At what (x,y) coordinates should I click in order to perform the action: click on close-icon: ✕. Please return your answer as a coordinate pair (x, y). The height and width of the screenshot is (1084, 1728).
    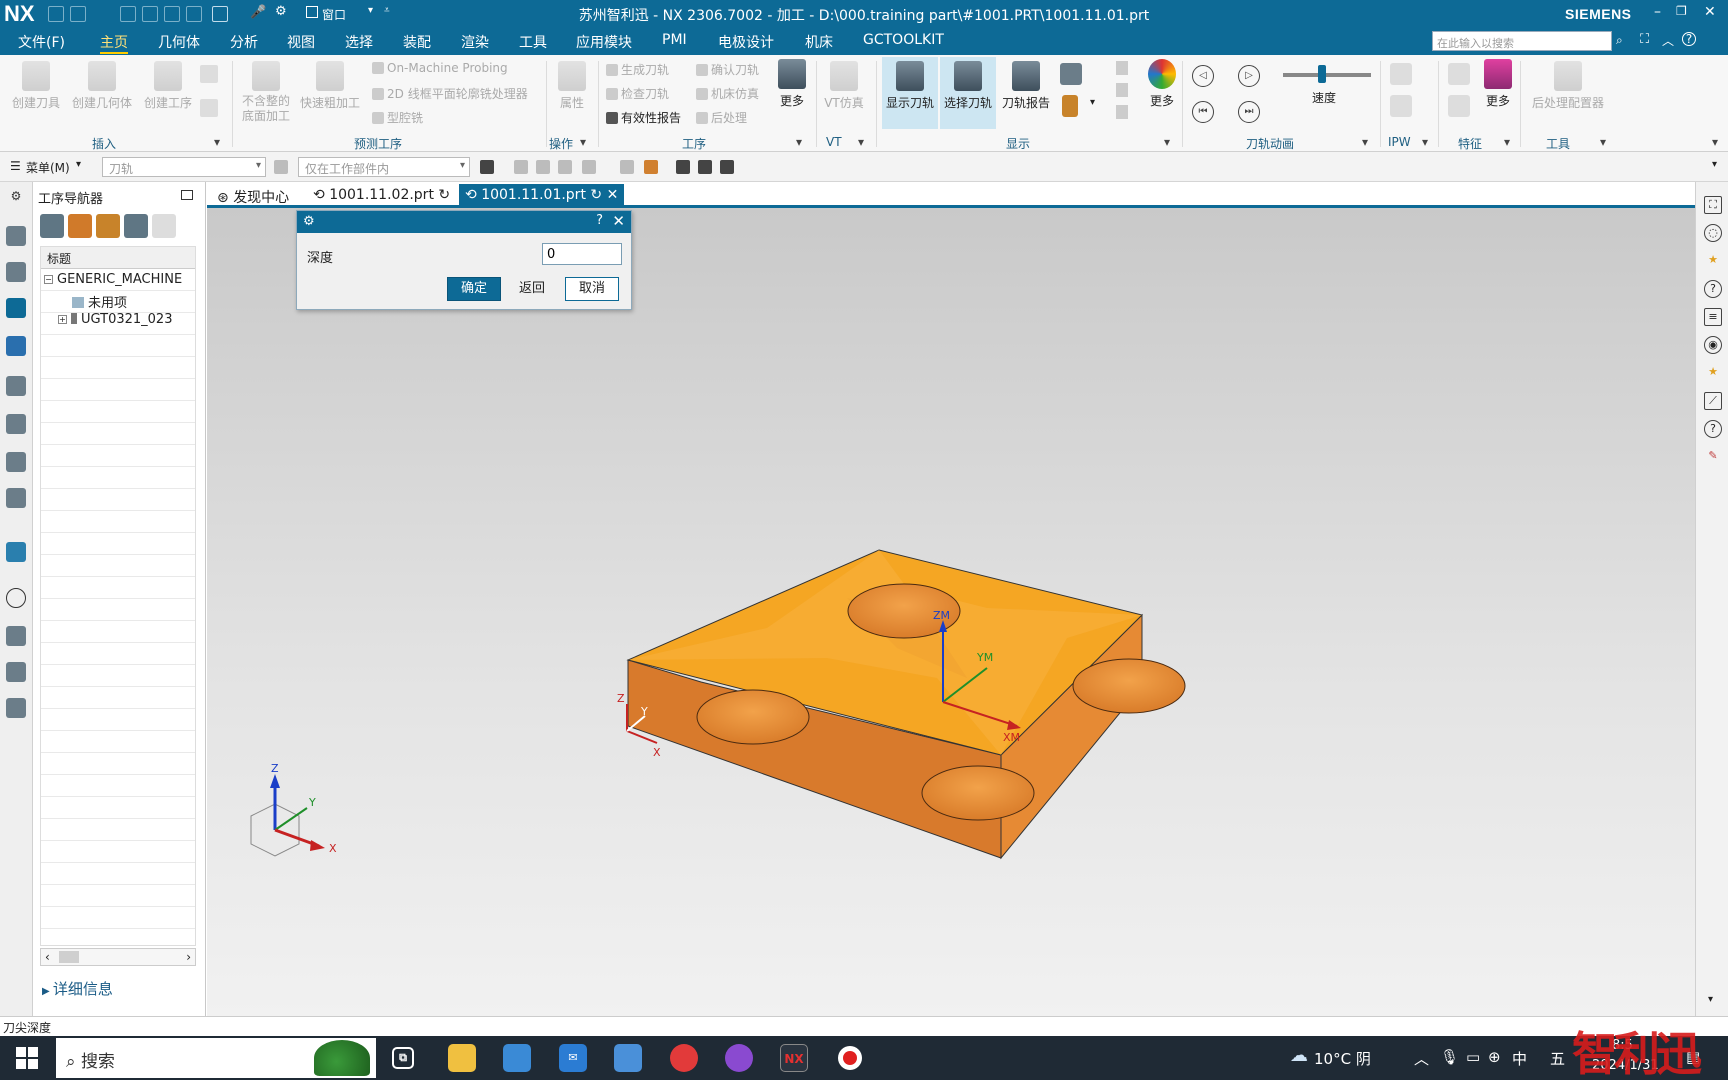
    Looking at the image, I should click on (618, 221).